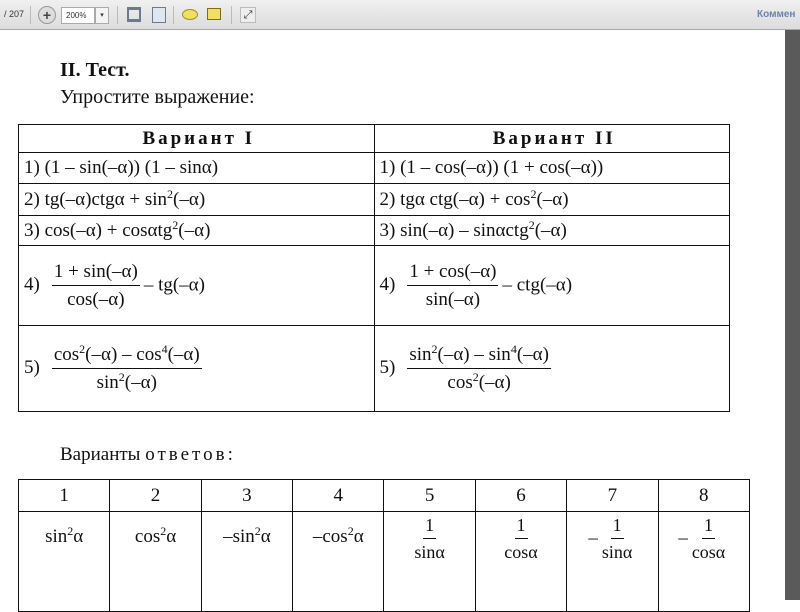 This screenshot has width=800, height=612. Describe the element at coordinates (521, 561) in the screenshot. I see `answer-6: 1 cosα` at that location.